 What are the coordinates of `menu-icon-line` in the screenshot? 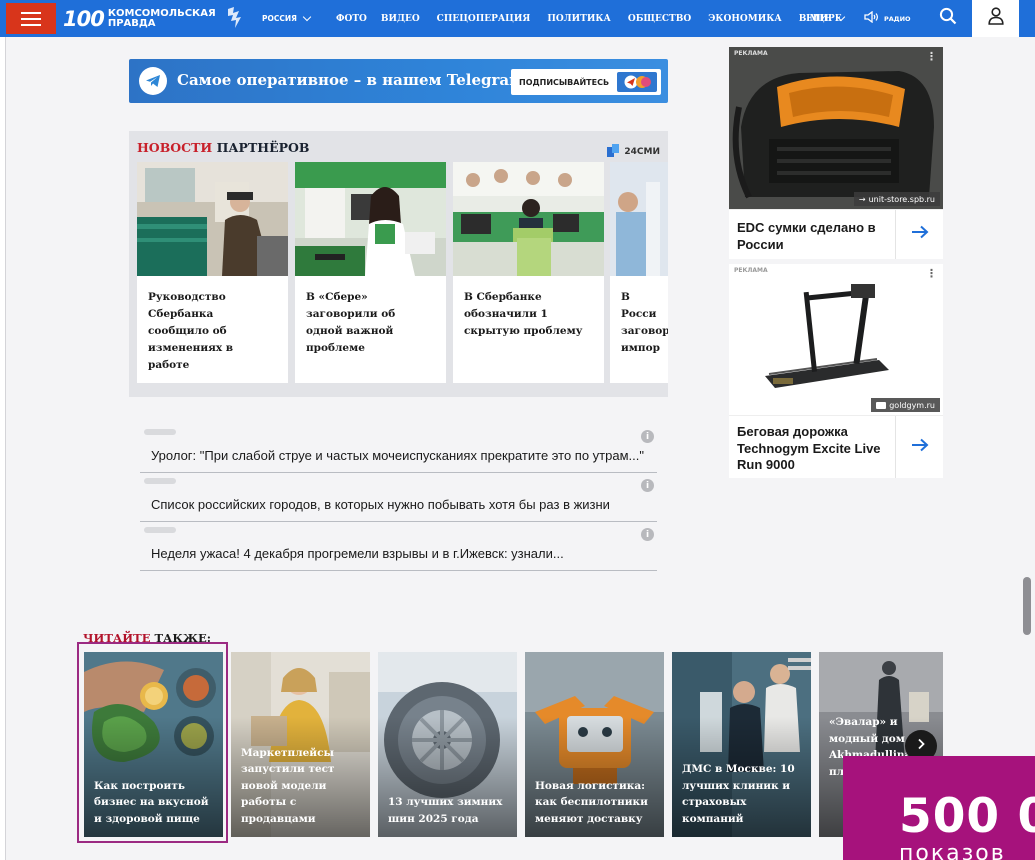 It's located at (31, 18).